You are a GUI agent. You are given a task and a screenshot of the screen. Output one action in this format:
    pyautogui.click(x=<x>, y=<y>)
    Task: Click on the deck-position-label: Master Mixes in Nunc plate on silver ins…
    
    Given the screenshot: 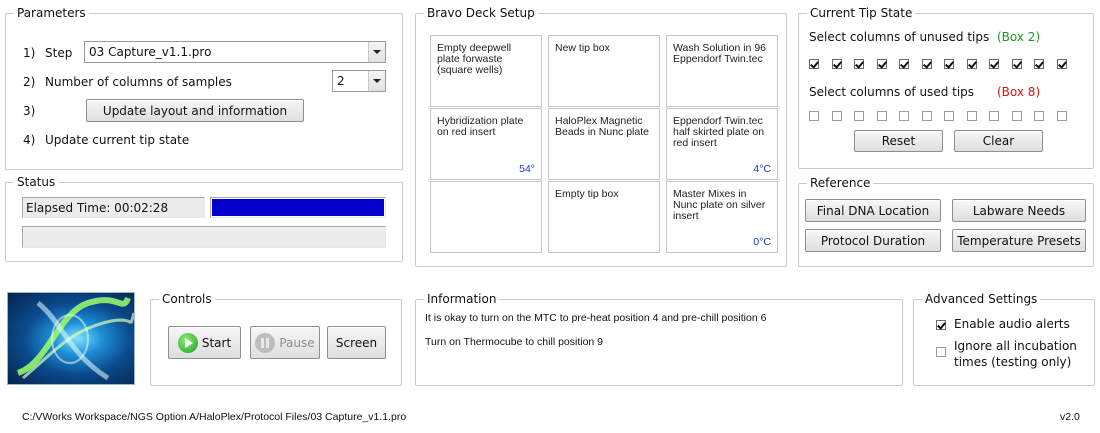 What is the action you would take?
    pyautogui.click(x=719, y=205)
    